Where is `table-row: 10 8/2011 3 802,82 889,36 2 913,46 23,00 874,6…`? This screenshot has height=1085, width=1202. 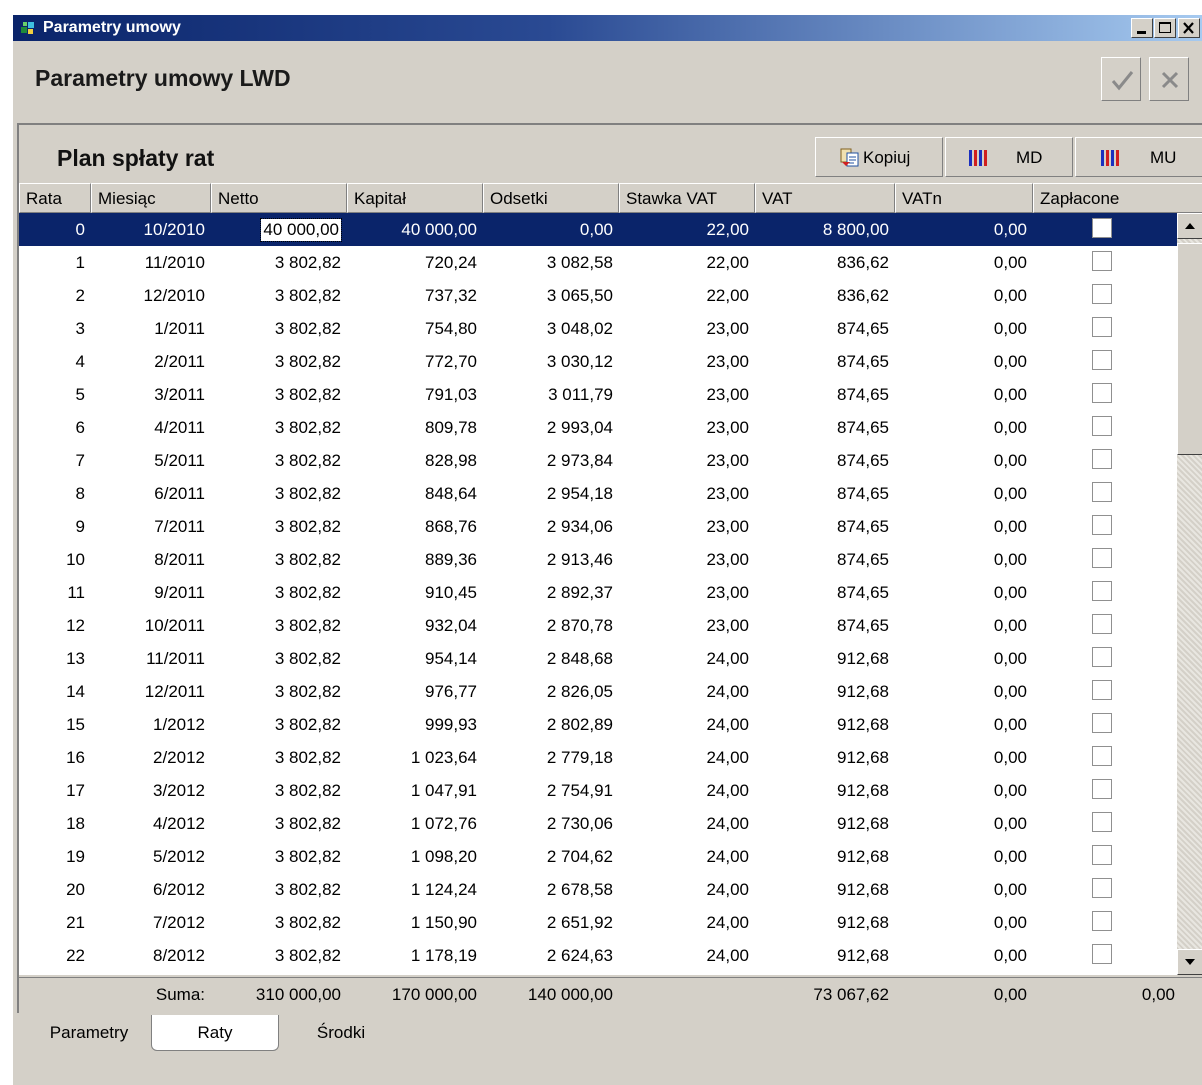 table-row: 10 8/2011 3 802,82 889,36 2 913,46 23,00 874,6… is located at coordinates (598, 559).